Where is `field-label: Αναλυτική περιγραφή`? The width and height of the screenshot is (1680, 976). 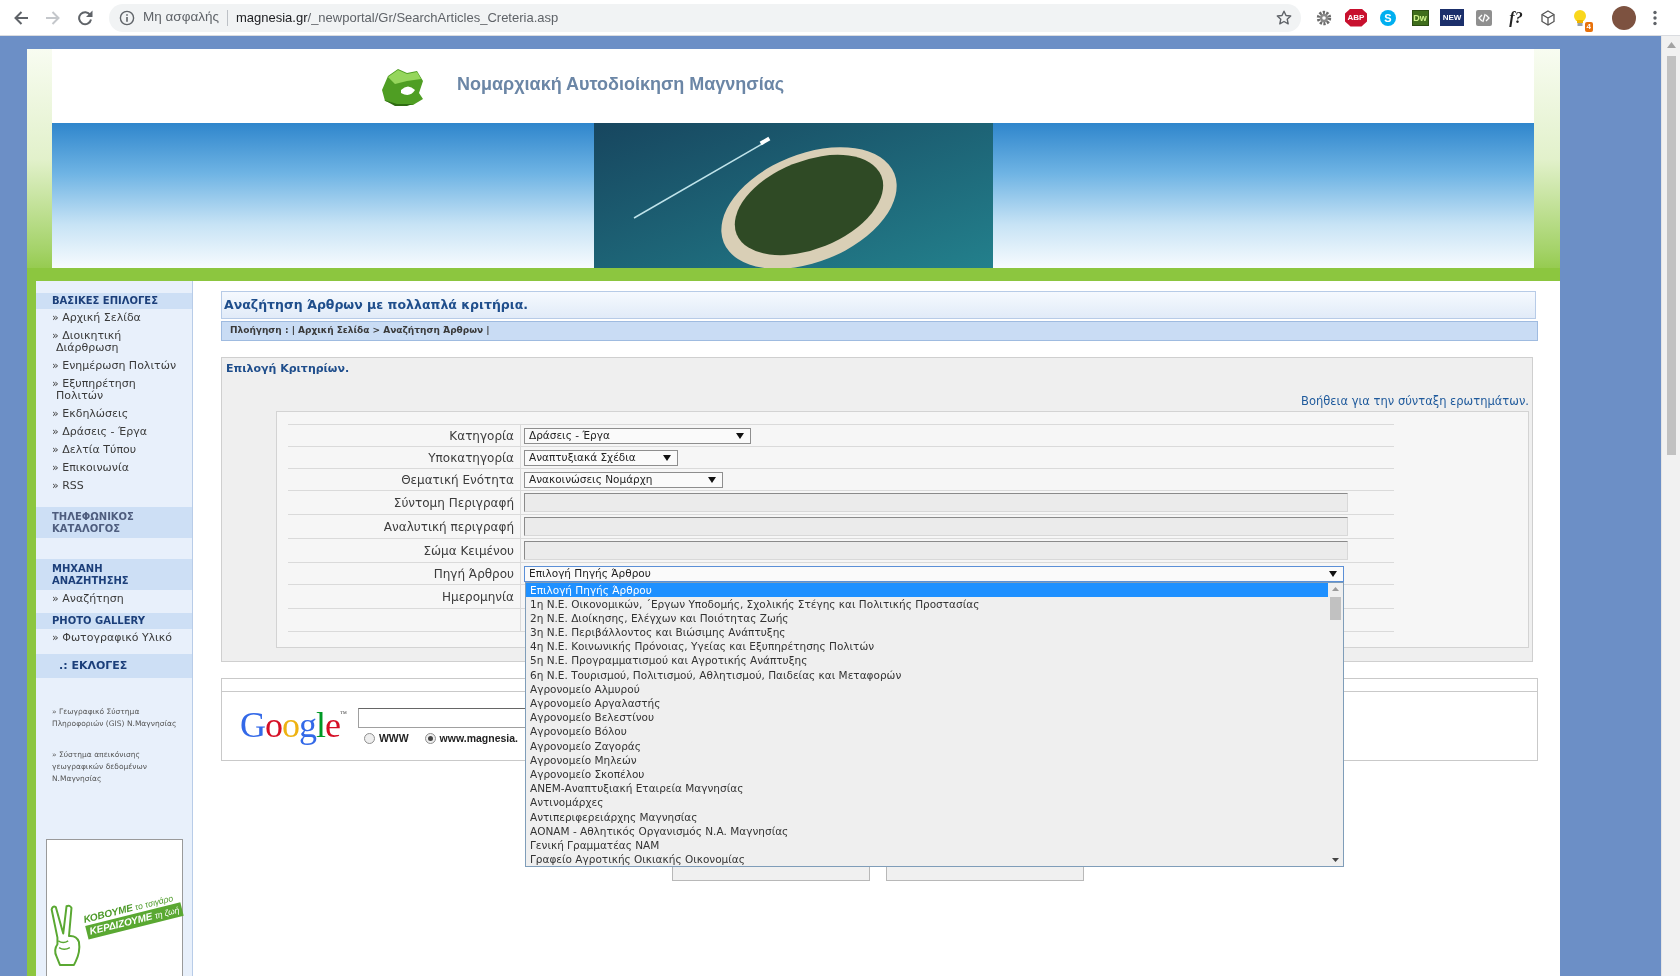 field-label: Αναλυτική περιγραφή is located at coordinates (448, 527).